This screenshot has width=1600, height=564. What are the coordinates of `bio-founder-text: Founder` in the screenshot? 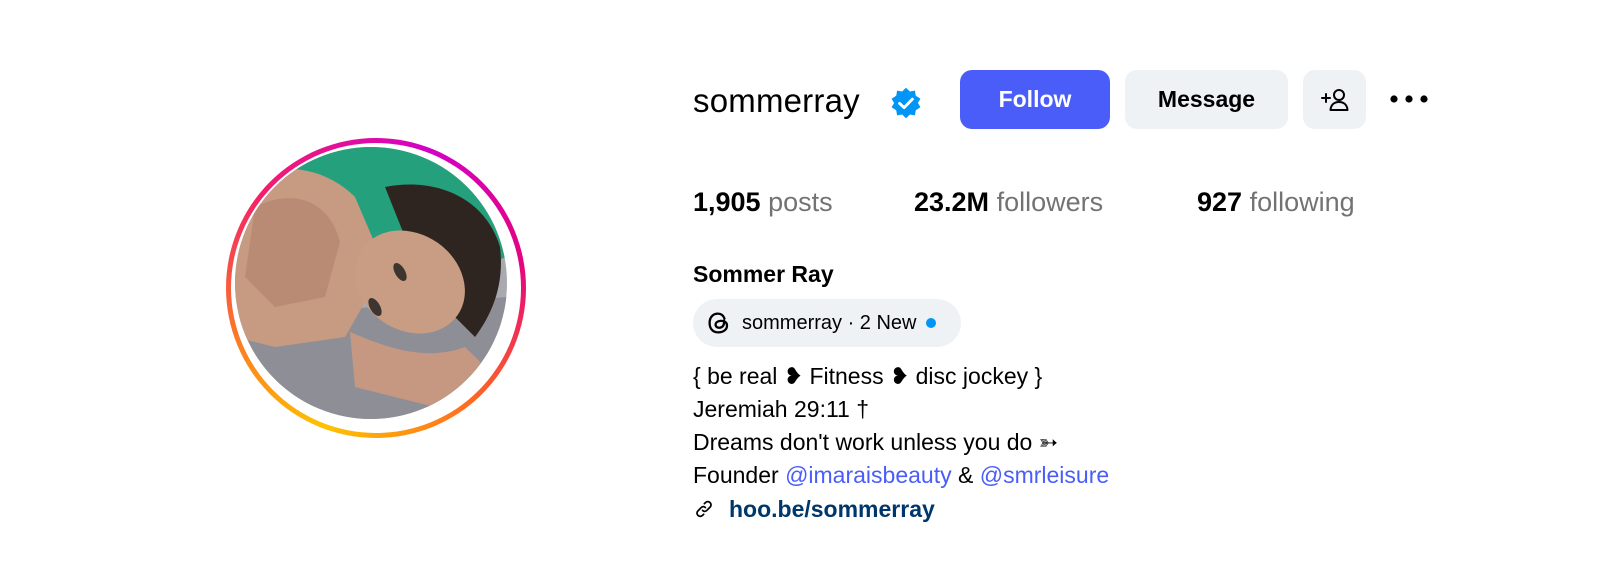 It's located at (736, 475).